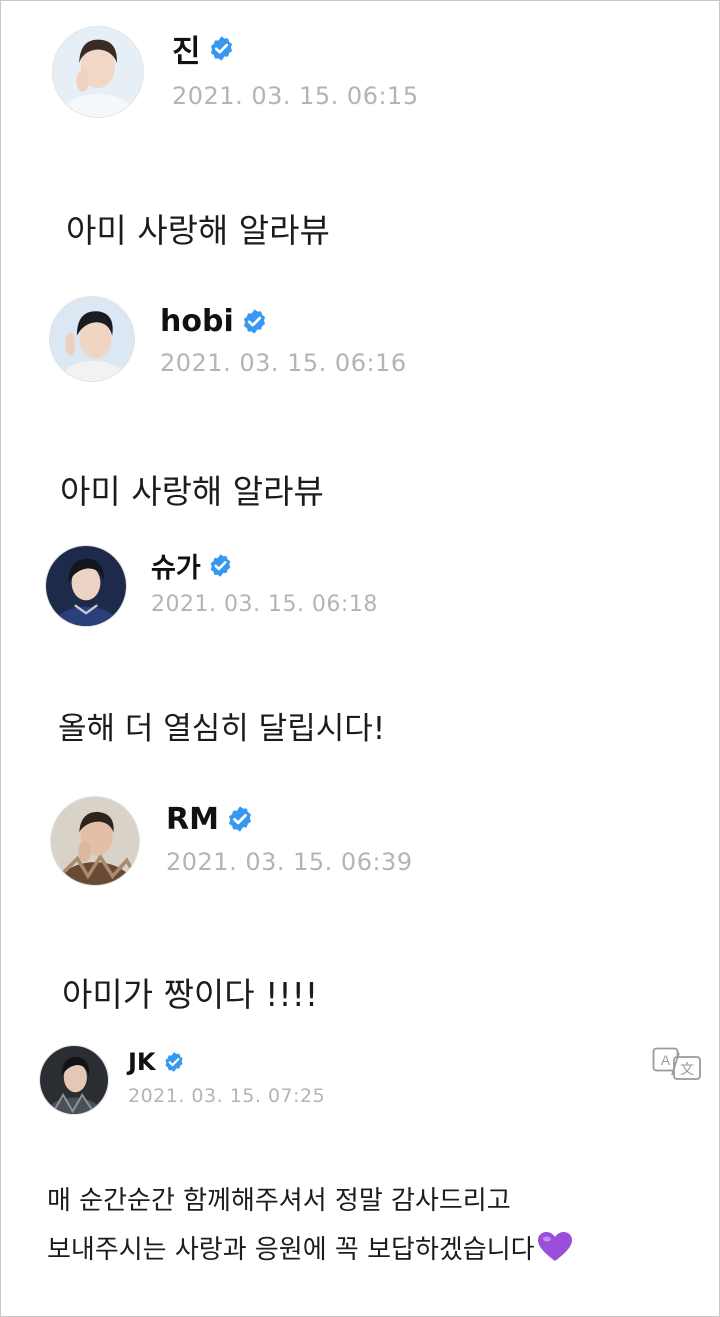  What do you see at coordinates (222, 729) in the screenshot?
I see `message-text: 올해 더 열심히 달립시다!` at bounding box center [222, 729].